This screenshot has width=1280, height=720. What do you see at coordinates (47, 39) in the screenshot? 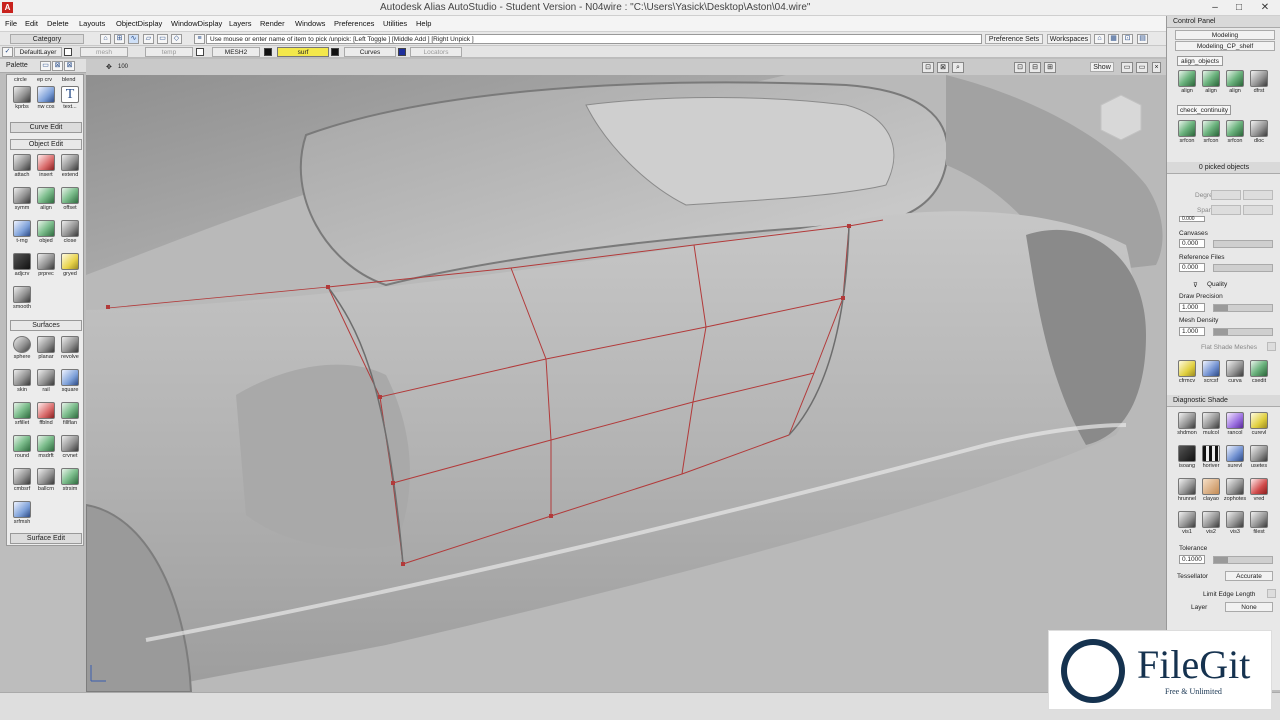
I see `category-dropdown: Category` at bounding box center [47, 39].